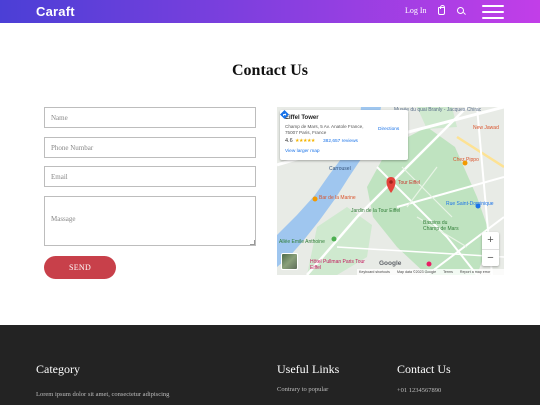 This screenshot has height=405, width=540. What do you see at coordinates (490, 257) in the screenshot?
I see `zoom-out-button: −` at bounding box center [490, 257].